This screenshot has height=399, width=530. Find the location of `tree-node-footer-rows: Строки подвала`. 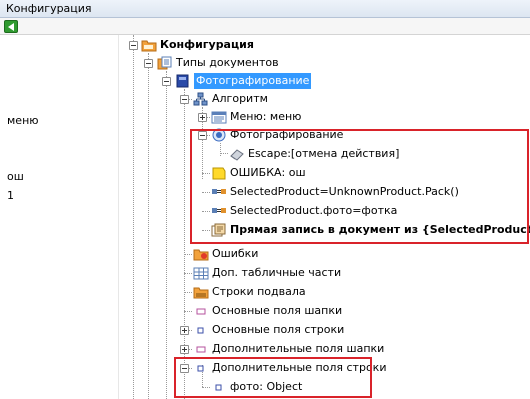

tree-node-footer-rows: Строки подвала is located at coordinates (249, 292).